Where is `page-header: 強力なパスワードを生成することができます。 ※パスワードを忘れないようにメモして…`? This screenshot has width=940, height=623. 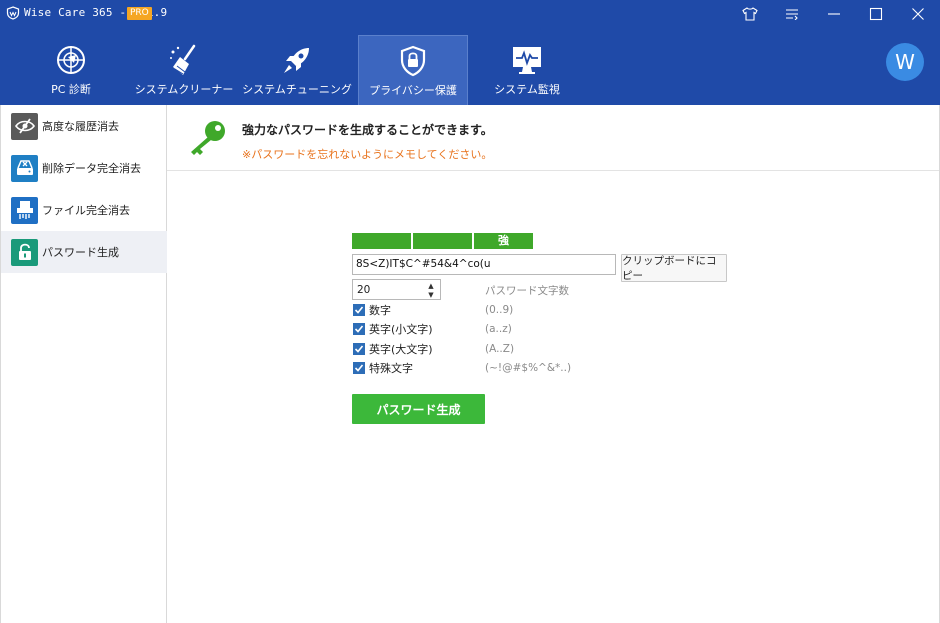
page-header: 強力なパスワードを生成することができます。 ※パスワードを忘れないようにメモして… is located at coordinates (553, 138).